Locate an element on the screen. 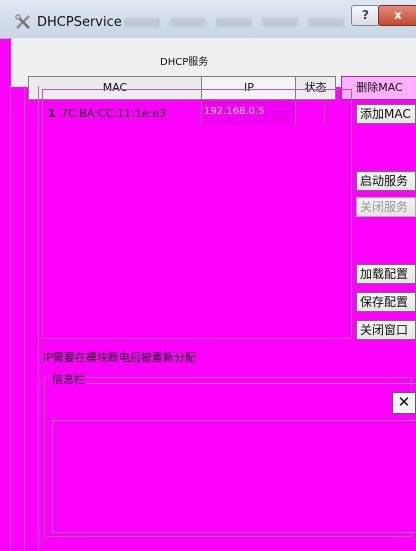  mac-cell: 7C:BA:CC:11:1e:e3 is located at coordinates (113, 113).